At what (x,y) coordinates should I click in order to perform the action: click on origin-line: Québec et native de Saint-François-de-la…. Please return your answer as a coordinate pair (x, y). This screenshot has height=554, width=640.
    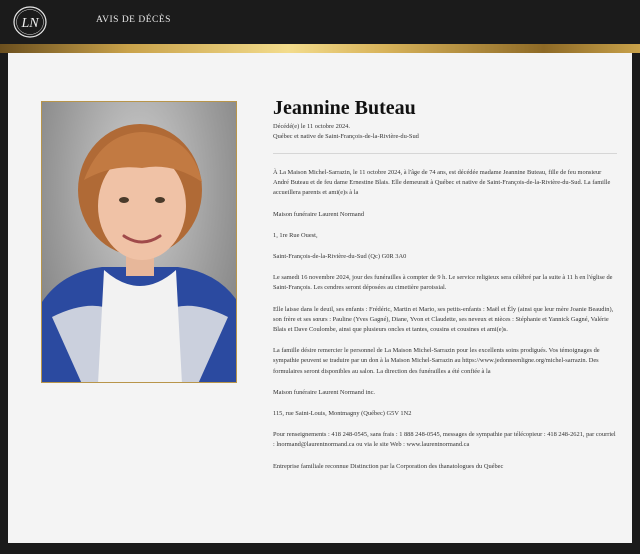
    Looking at the image, I should click on (346, 136).